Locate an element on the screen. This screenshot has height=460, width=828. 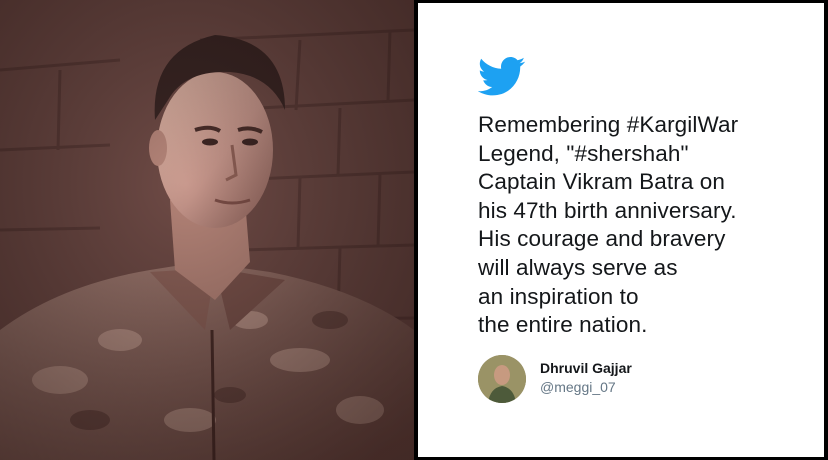
avatar is located at coordinates (502, 379).